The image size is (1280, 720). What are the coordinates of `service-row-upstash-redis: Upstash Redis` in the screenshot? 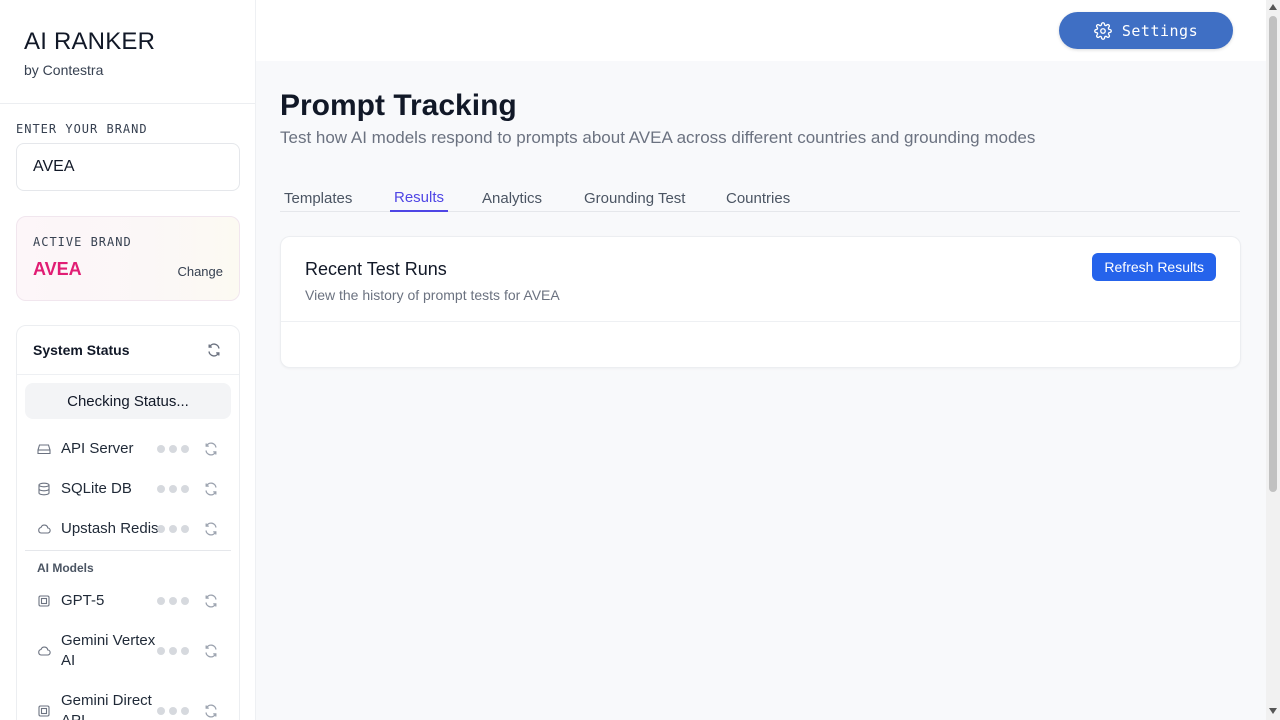 It's located at (128, 529).